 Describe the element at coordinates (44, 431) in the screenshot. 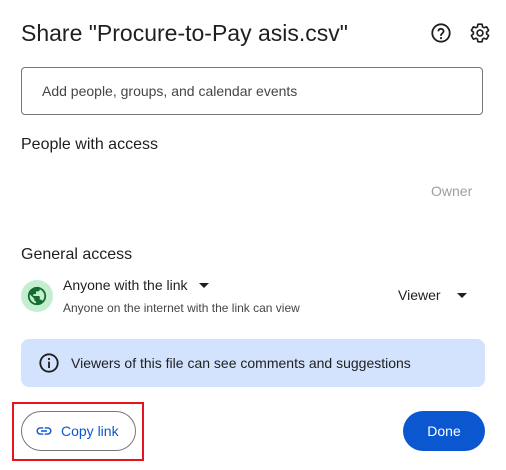

I see `link-icon` at that location.